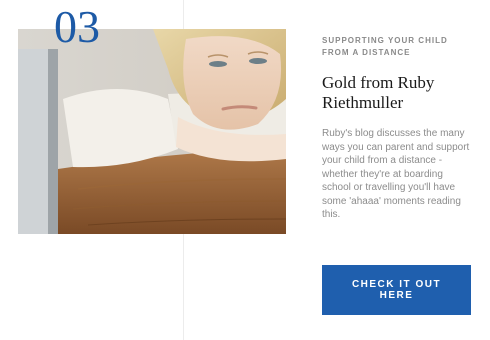 This screenshot has width=490, height=340. Describe the element at coordinates (77, 26) in the screenshot. I see `item-number: 03` at that location.